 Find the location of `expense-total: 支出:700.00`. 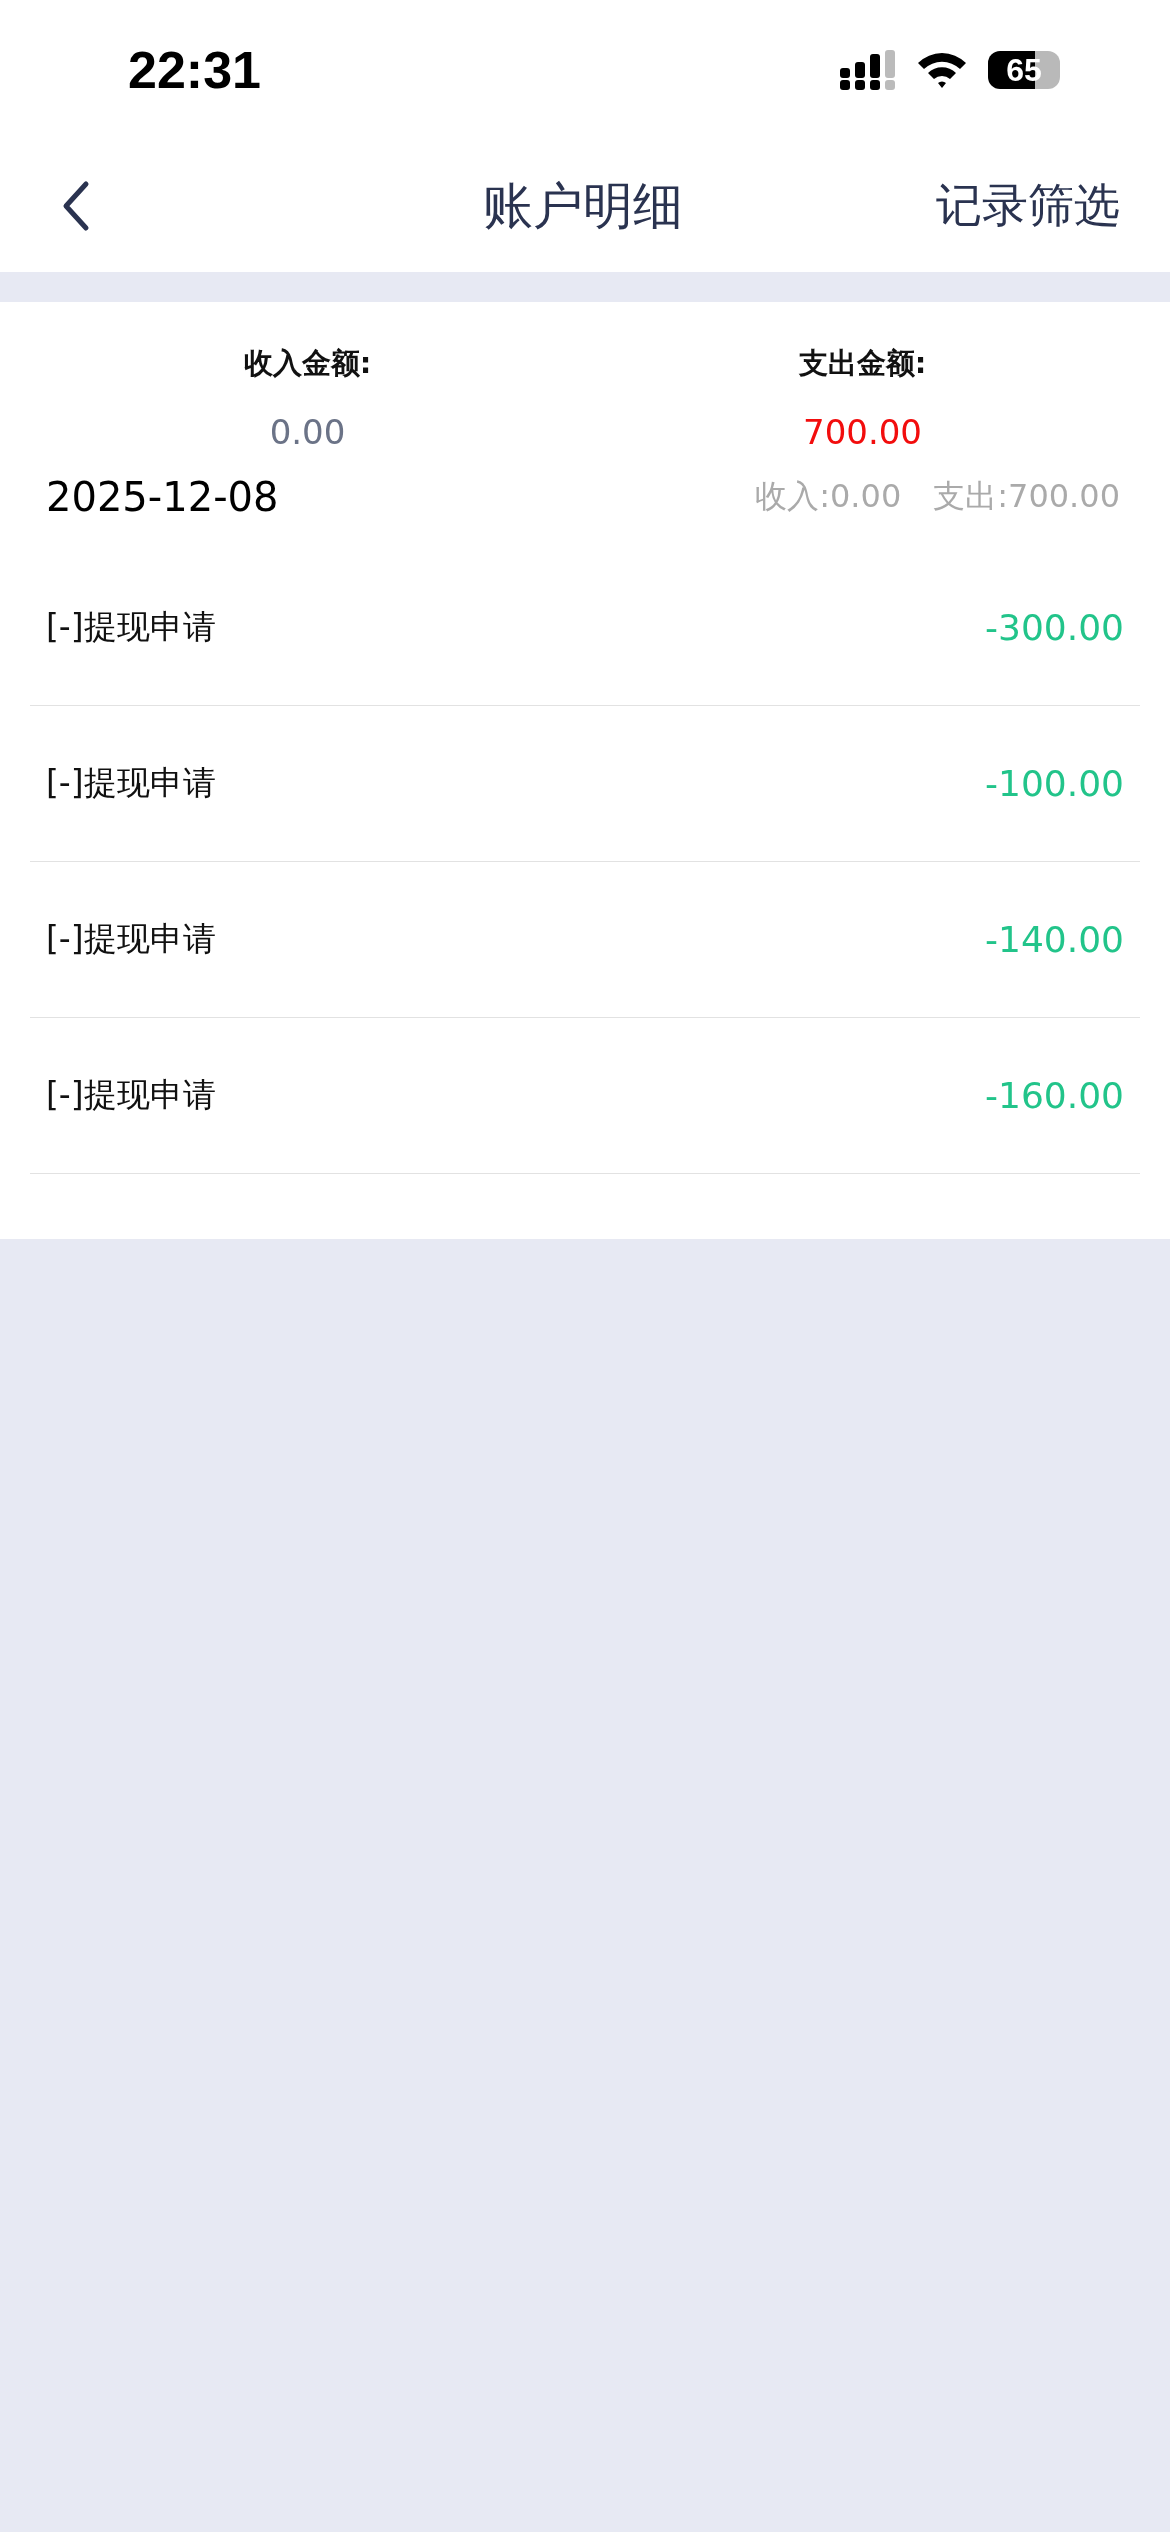

expense-total: 支出:700.00 is located at coordinates (1026, 496).